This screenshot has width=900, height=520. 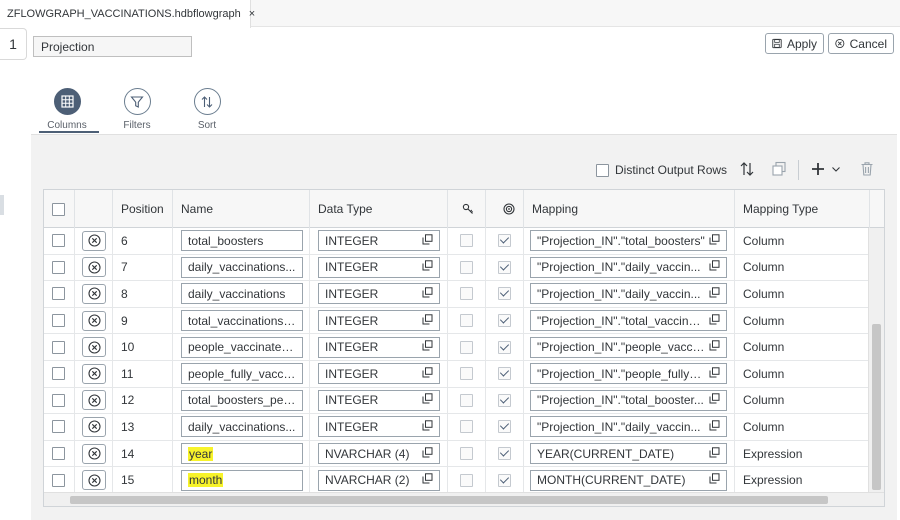 What do you see at coordinates (242, 454) in the screenshot?
I see `column-name-field: year` at bounding box center [242, 454].